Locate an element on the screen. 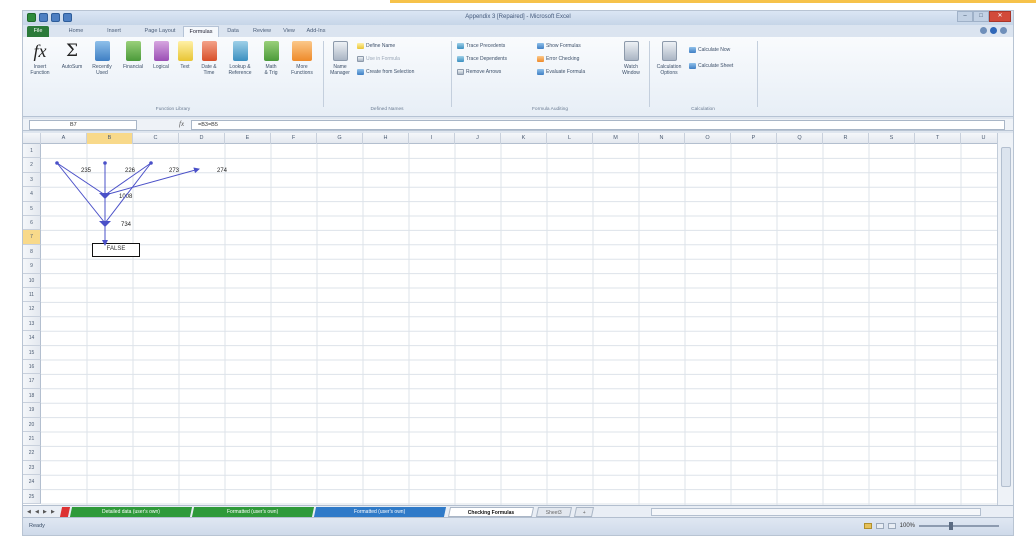 The width and height of the screenshot is (1036, 546). row-header-11: 11 is located at coordinates (32, 295).